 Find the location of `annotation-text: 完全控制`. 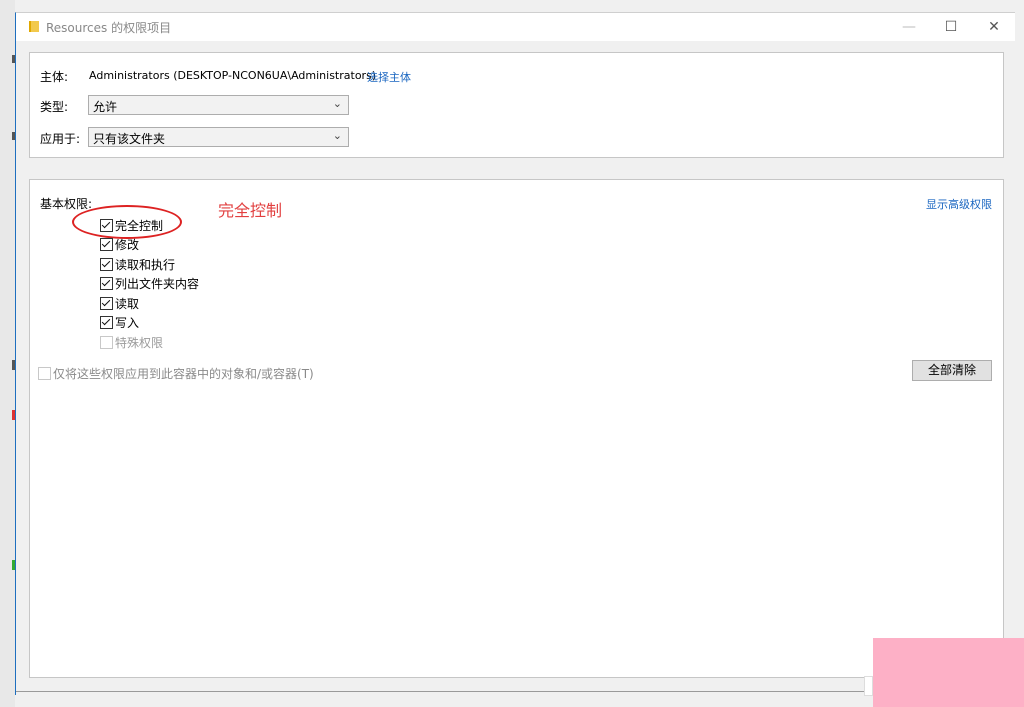

annotation-text: 完全控制 is located at coordinates (250, 210).